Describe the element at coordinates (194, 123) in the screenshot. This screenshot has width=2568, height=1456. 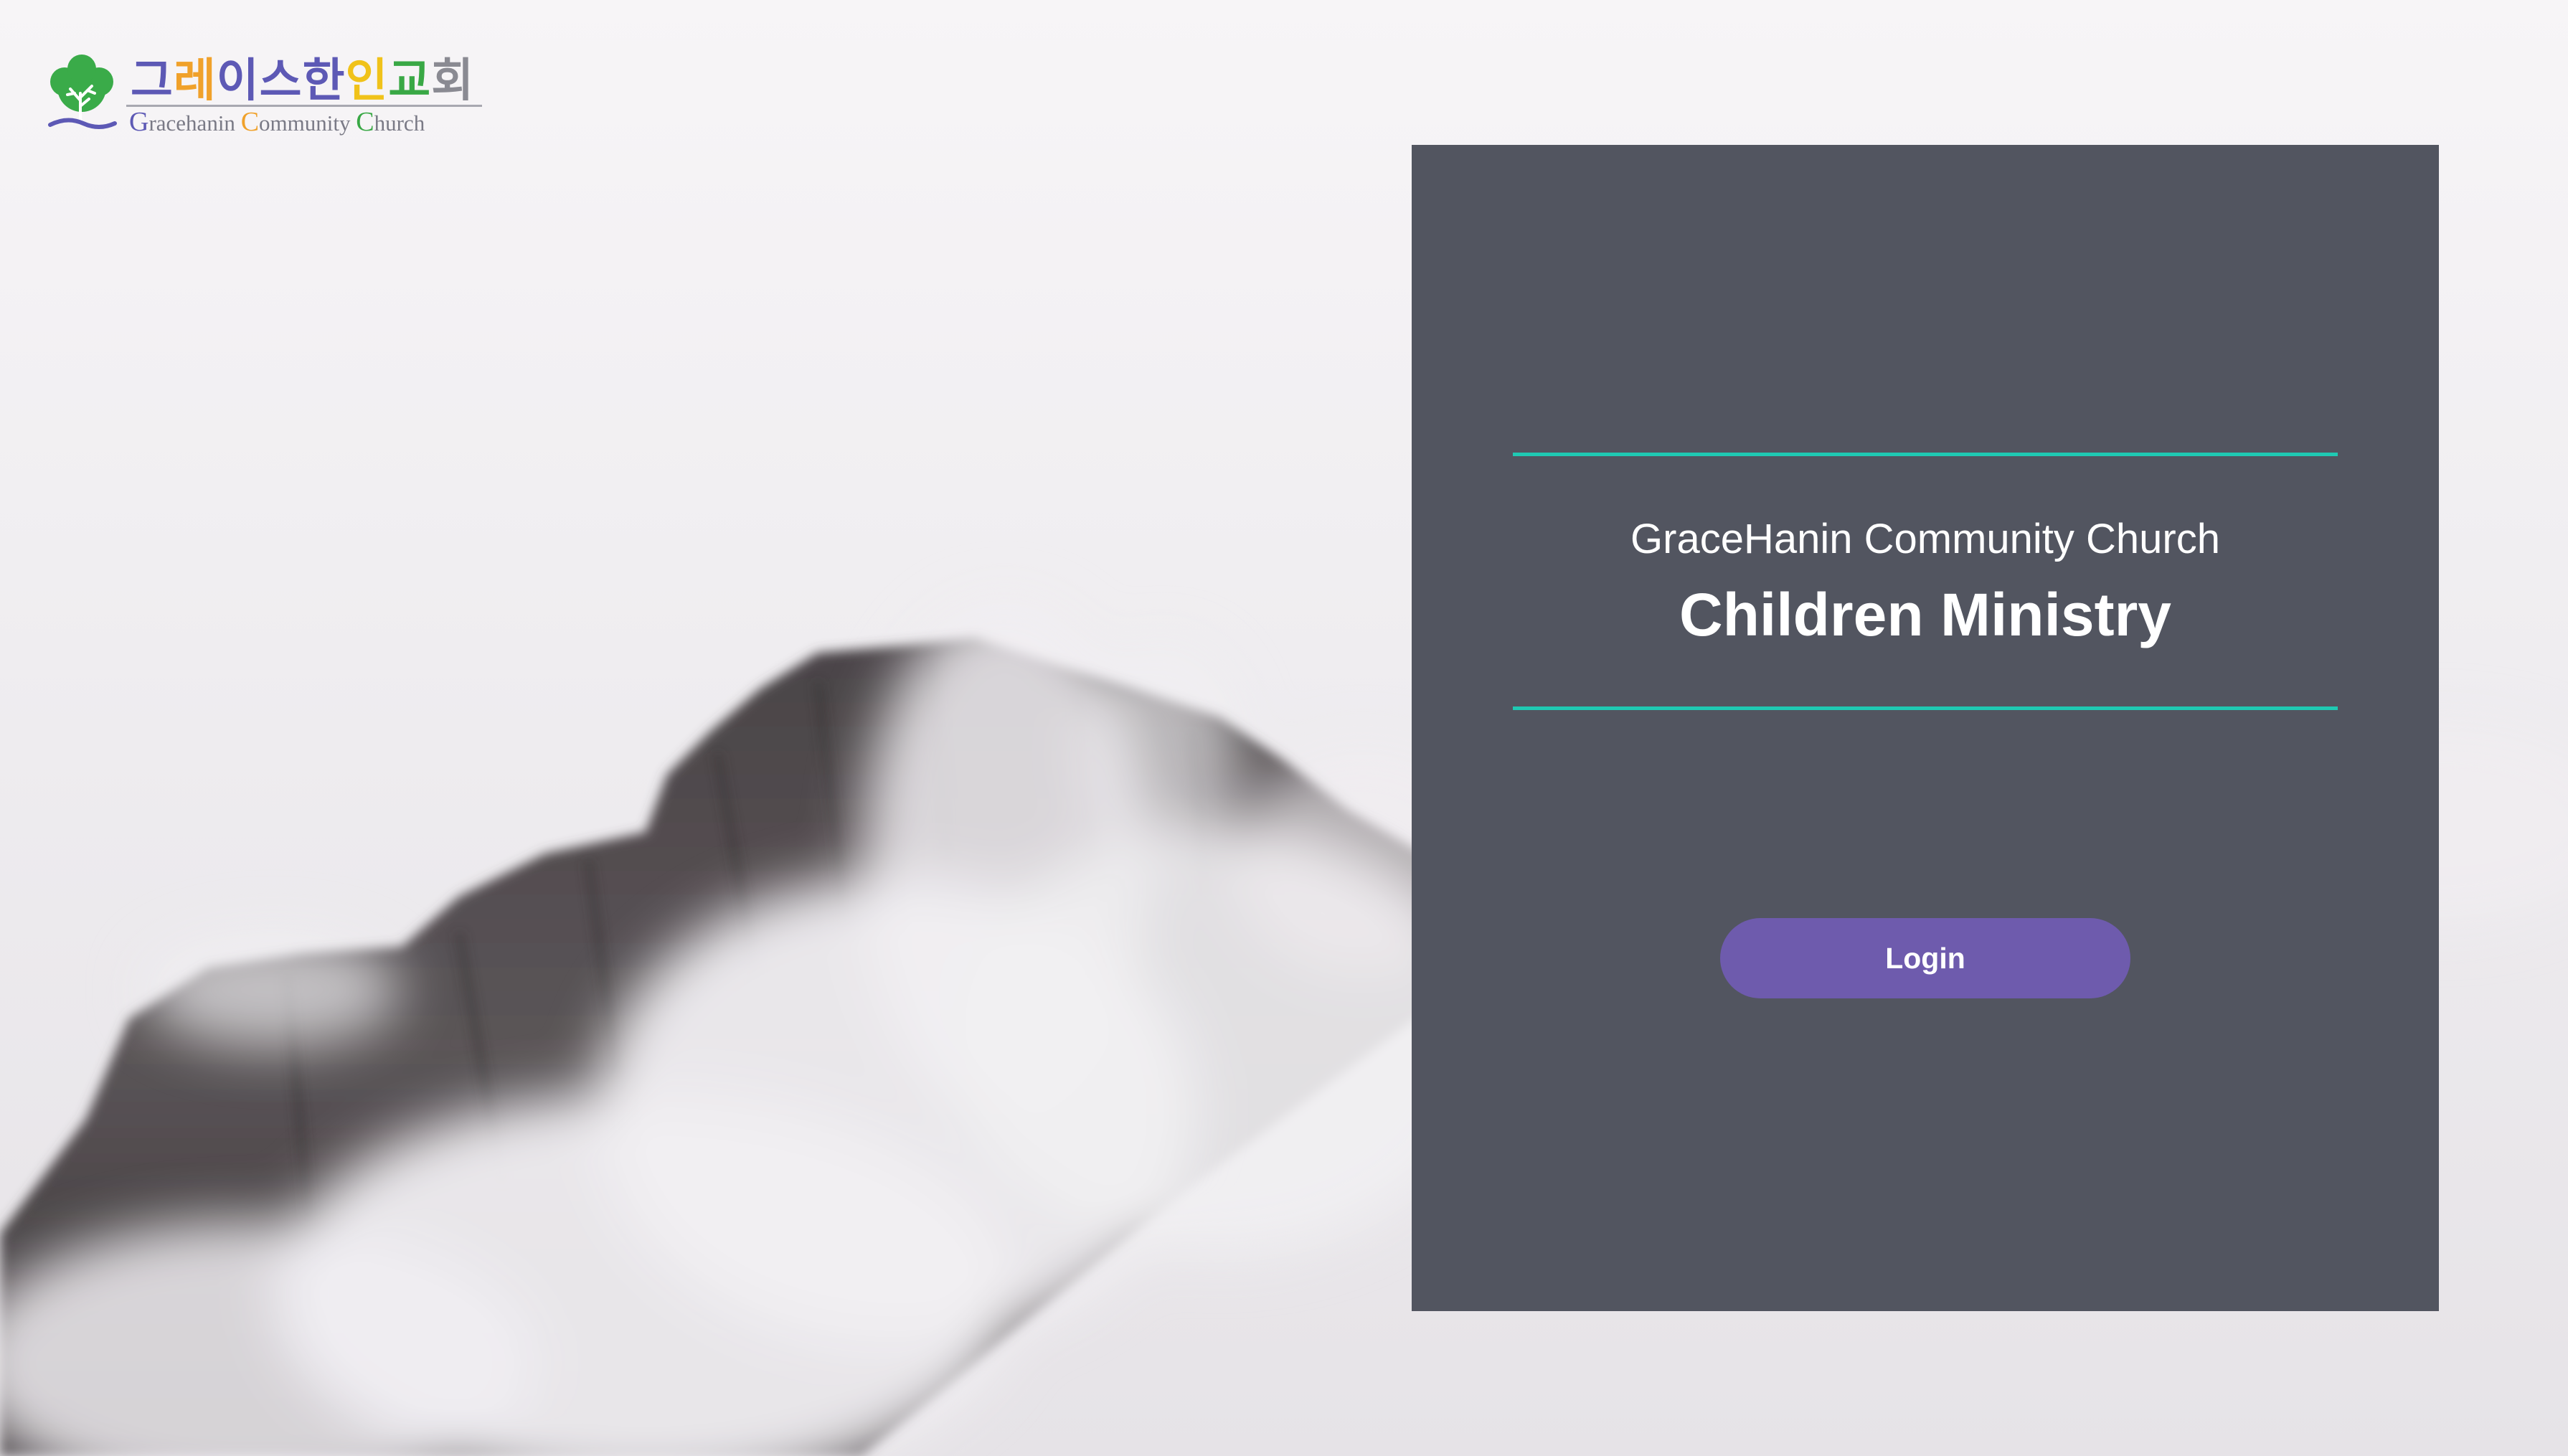
I see `logo-letters: racehanin` at that location.